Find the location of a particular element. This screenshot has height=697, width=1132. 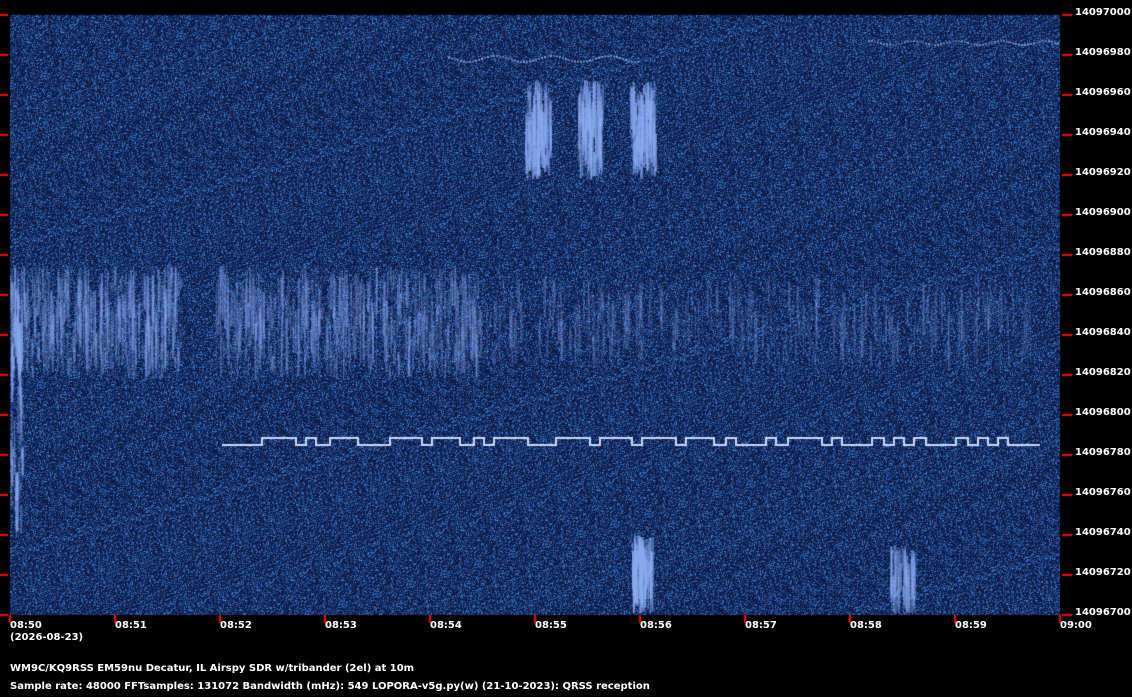

time-tick-label: 09:00 is located at coordinates (1076, 625).